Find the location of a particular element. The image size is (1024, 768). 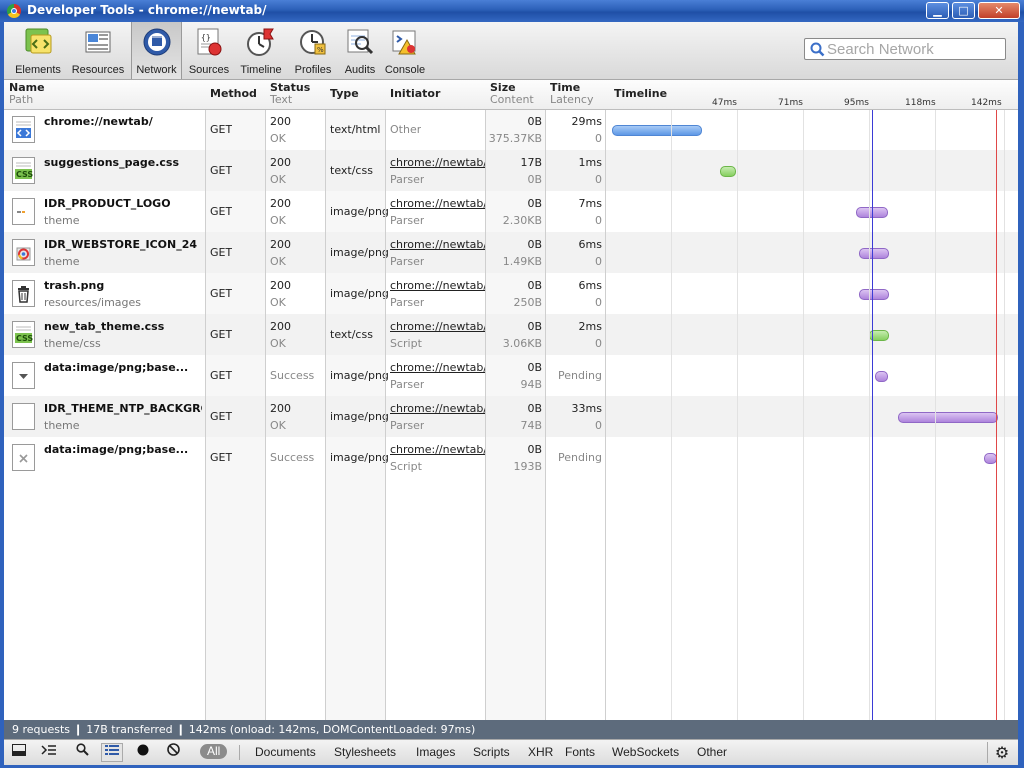

console-drawer-button is located at coordinates (49, 752).